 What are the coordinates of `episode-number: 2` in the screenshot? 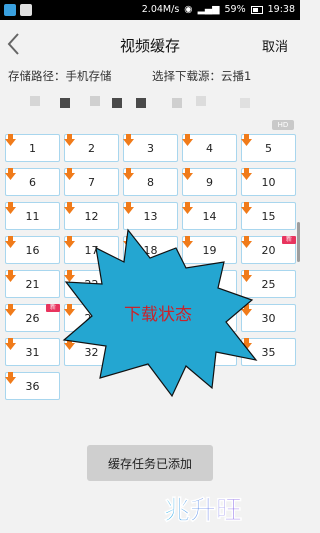 It's located at (91, 148).